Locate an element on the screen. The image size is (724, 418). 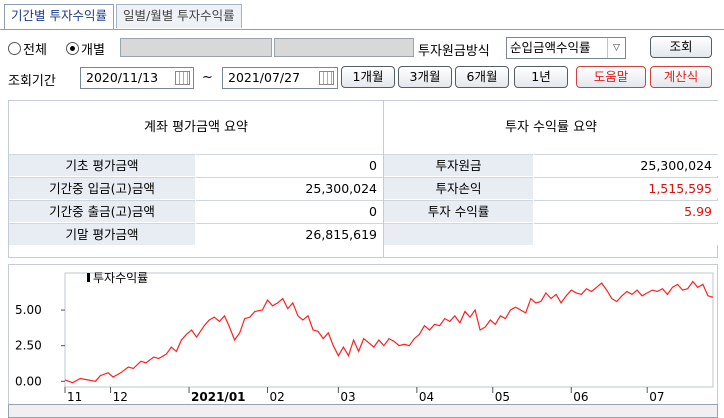
radio-all: 전체 is located at coordinates (27, 48).